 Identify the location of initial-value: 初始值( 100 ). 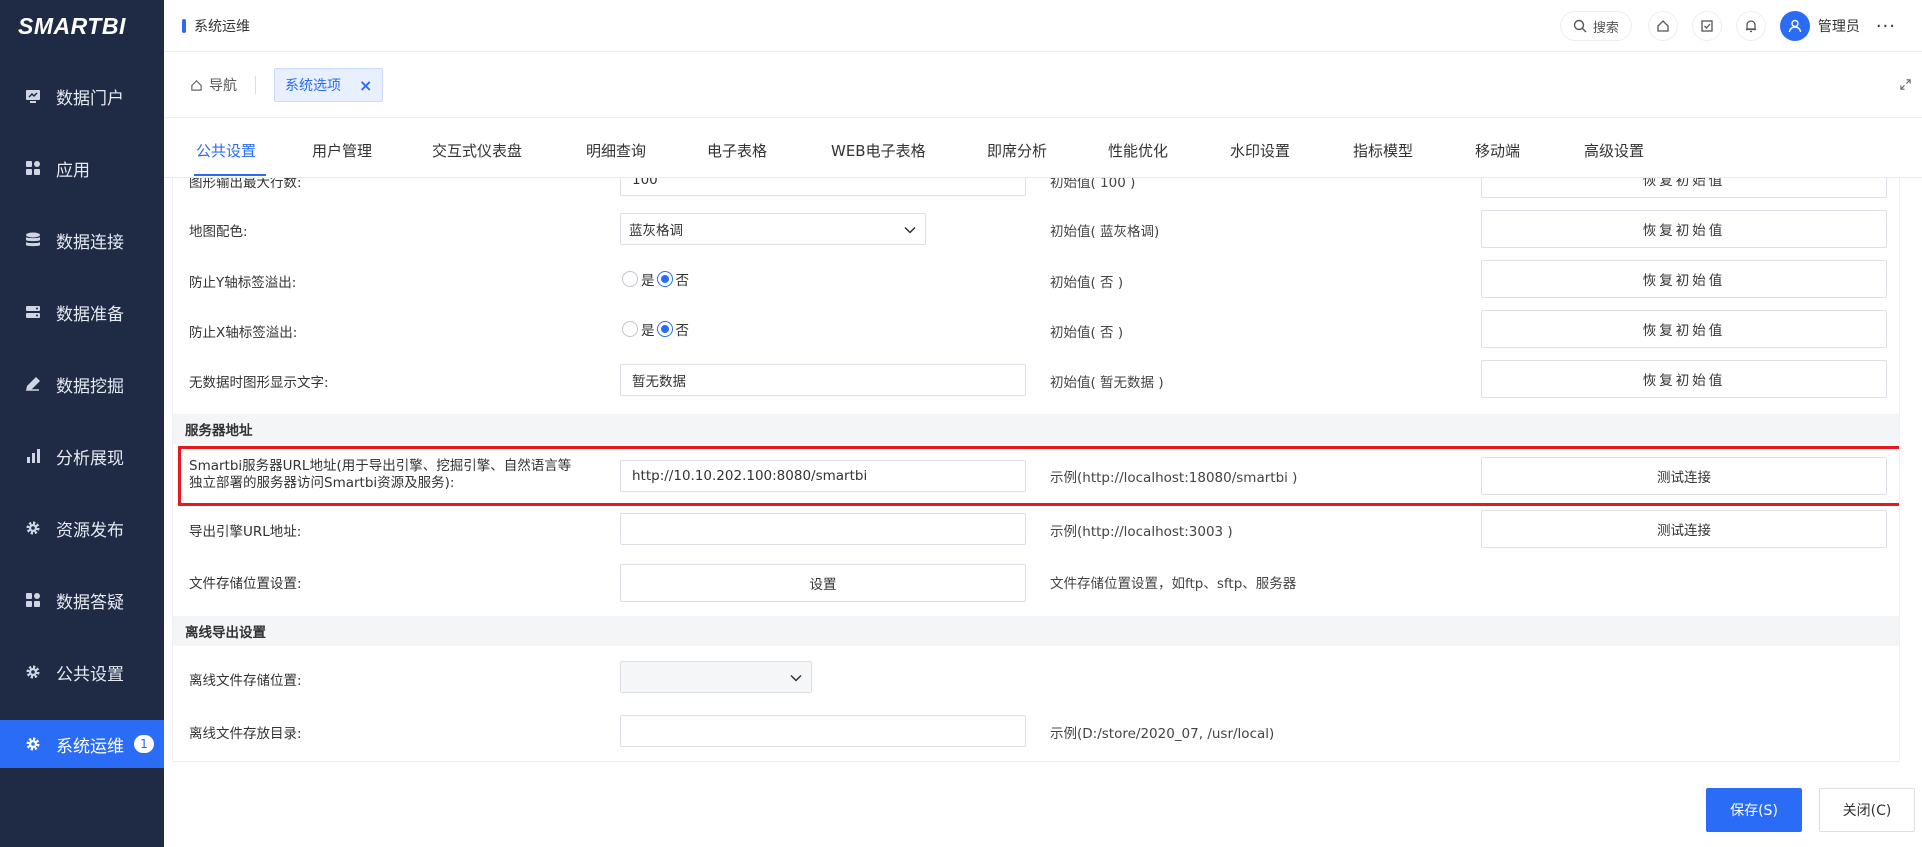
(1093, 184).